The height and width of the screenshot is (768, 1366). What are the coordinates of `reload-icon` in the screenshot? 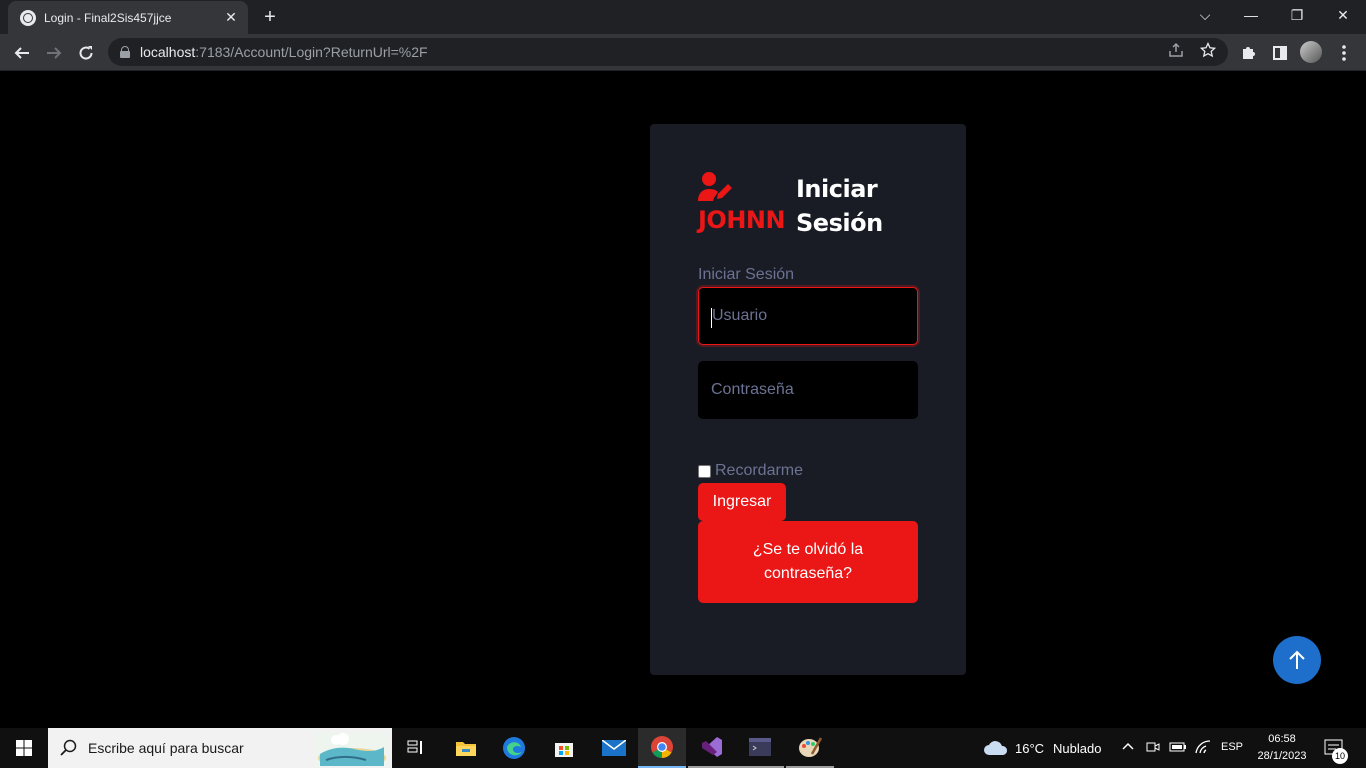 It's located at (86, 53).